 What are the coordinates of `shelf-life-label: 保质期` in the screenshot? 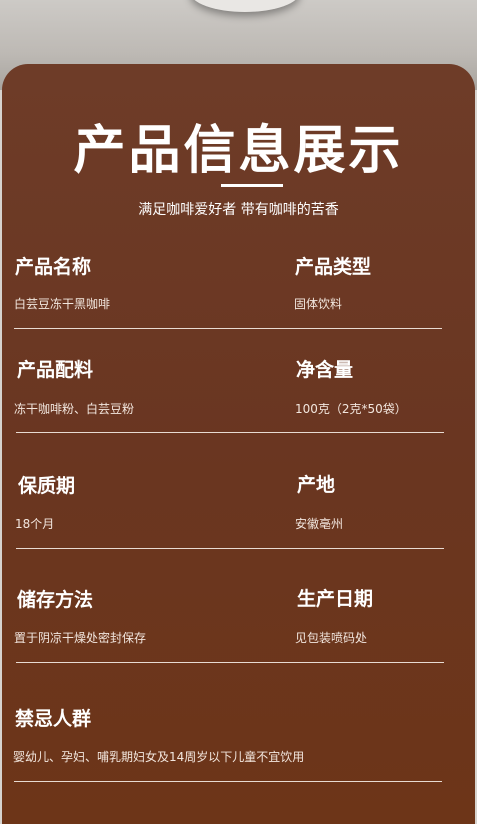 It's located at (47, 486).